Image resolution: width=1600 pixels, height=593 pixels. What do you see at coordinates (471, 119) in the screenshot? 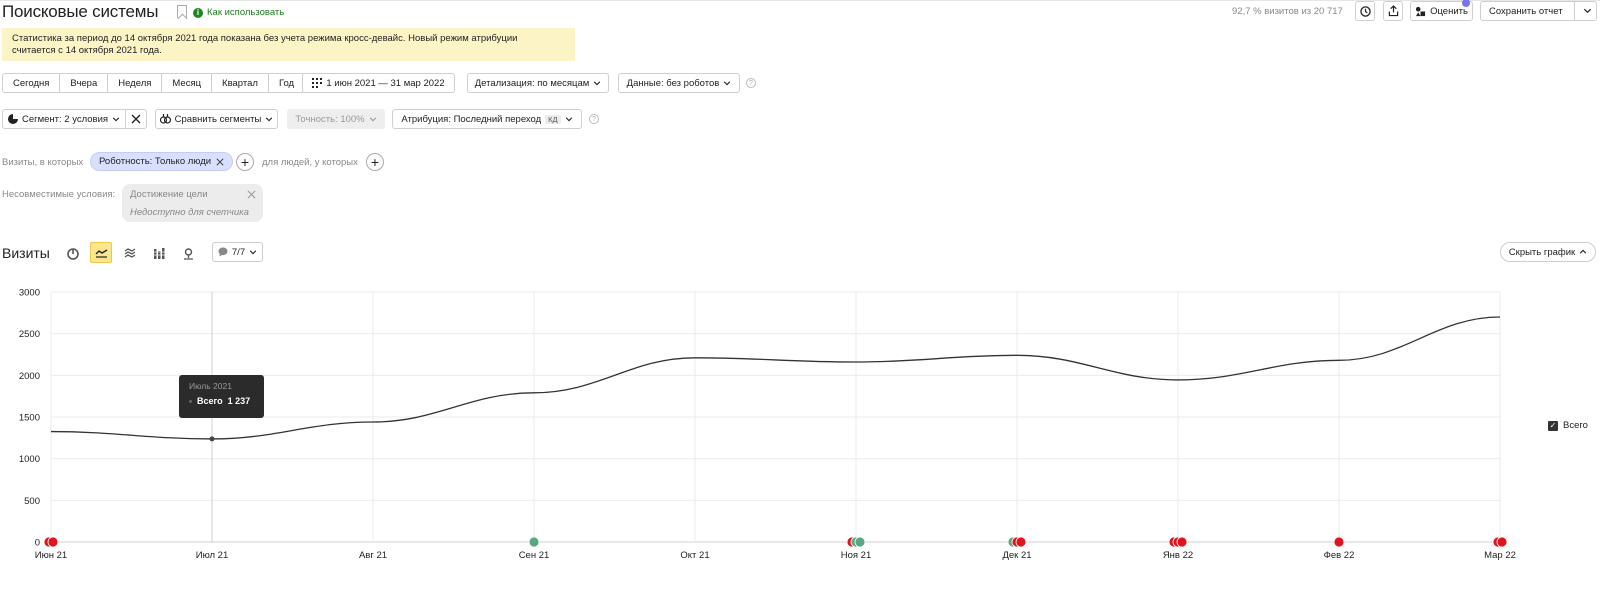
I see `attribution-label: Атрибуция: Последний переход` at bounding box center [471, 119].